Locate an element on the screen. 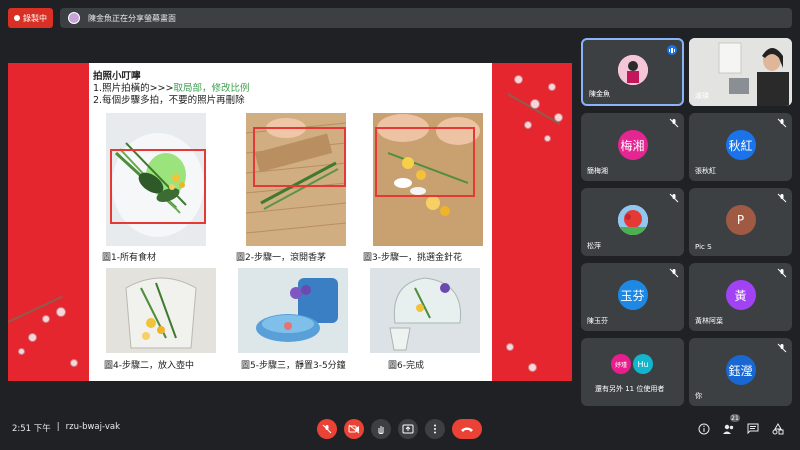  recording-badge: 錄製中 is located at coordinates (30, 18).